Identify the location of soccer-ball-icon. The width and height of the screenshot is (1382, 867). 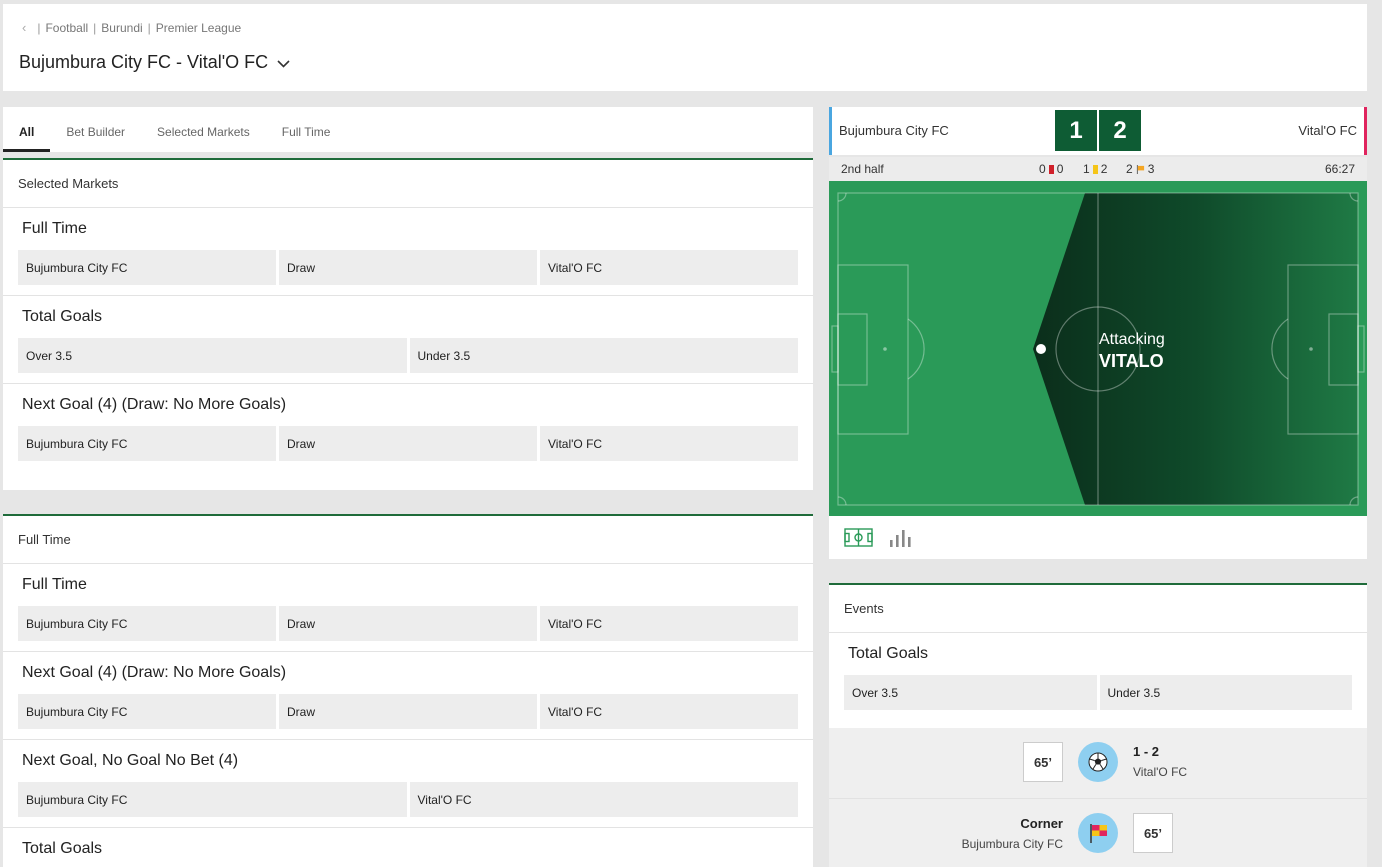
(1098, 762).